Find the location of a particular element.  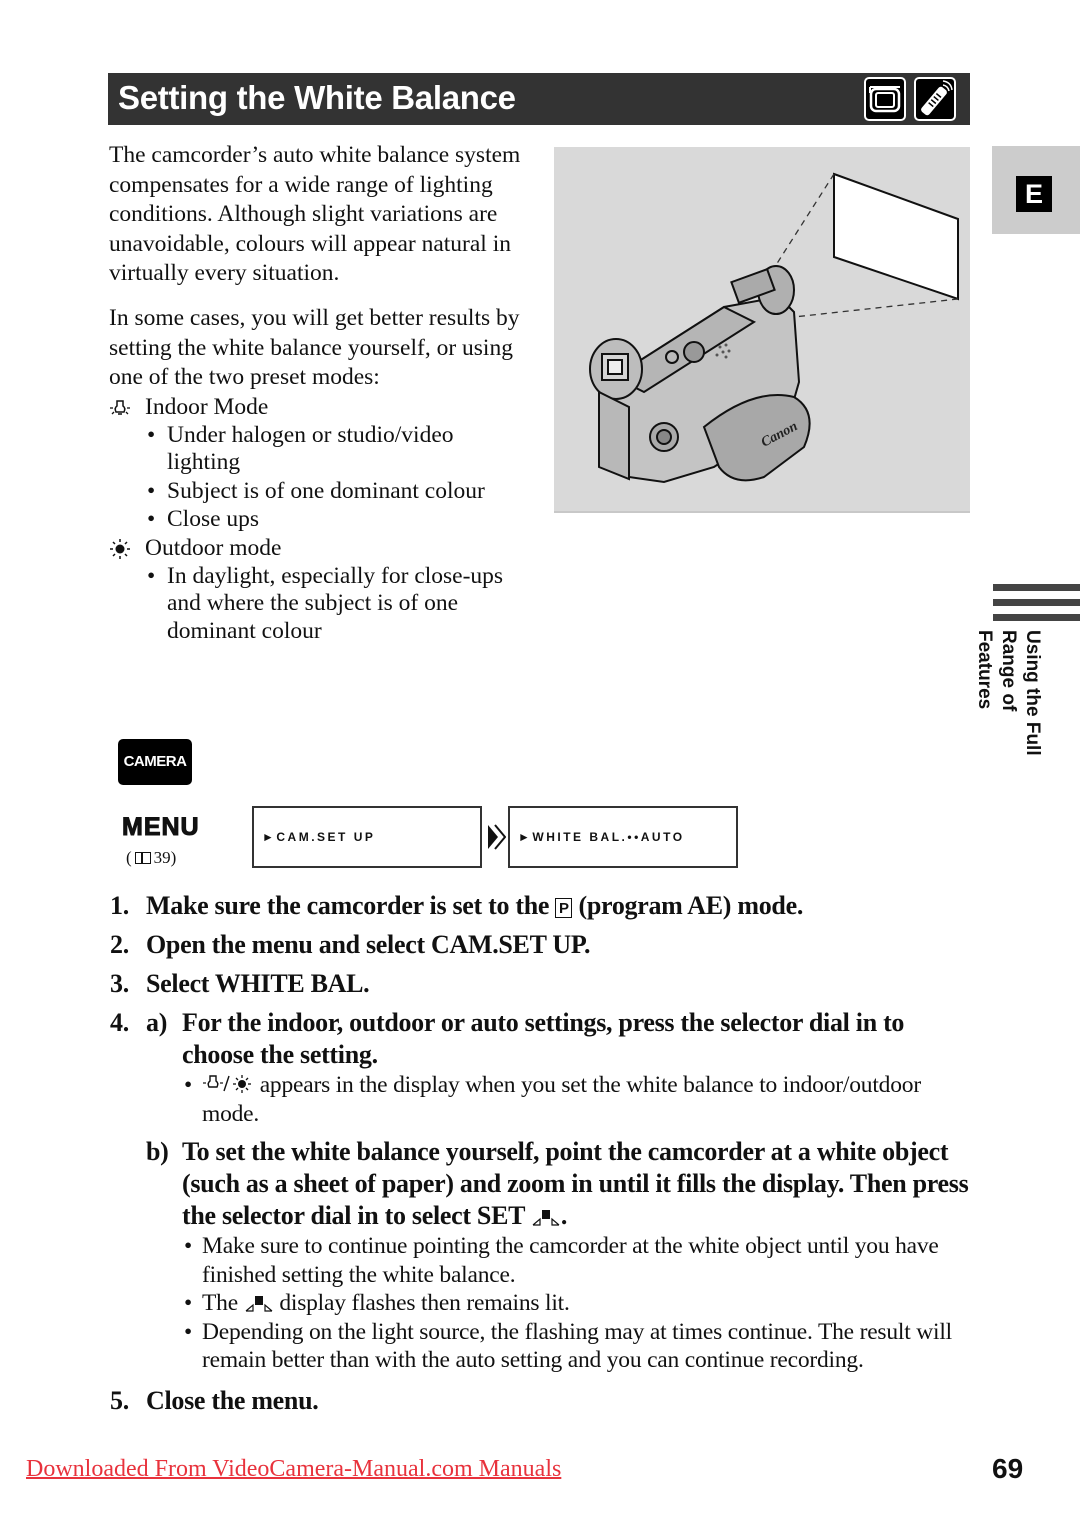

book-icon is located at coordinates (142, 858).